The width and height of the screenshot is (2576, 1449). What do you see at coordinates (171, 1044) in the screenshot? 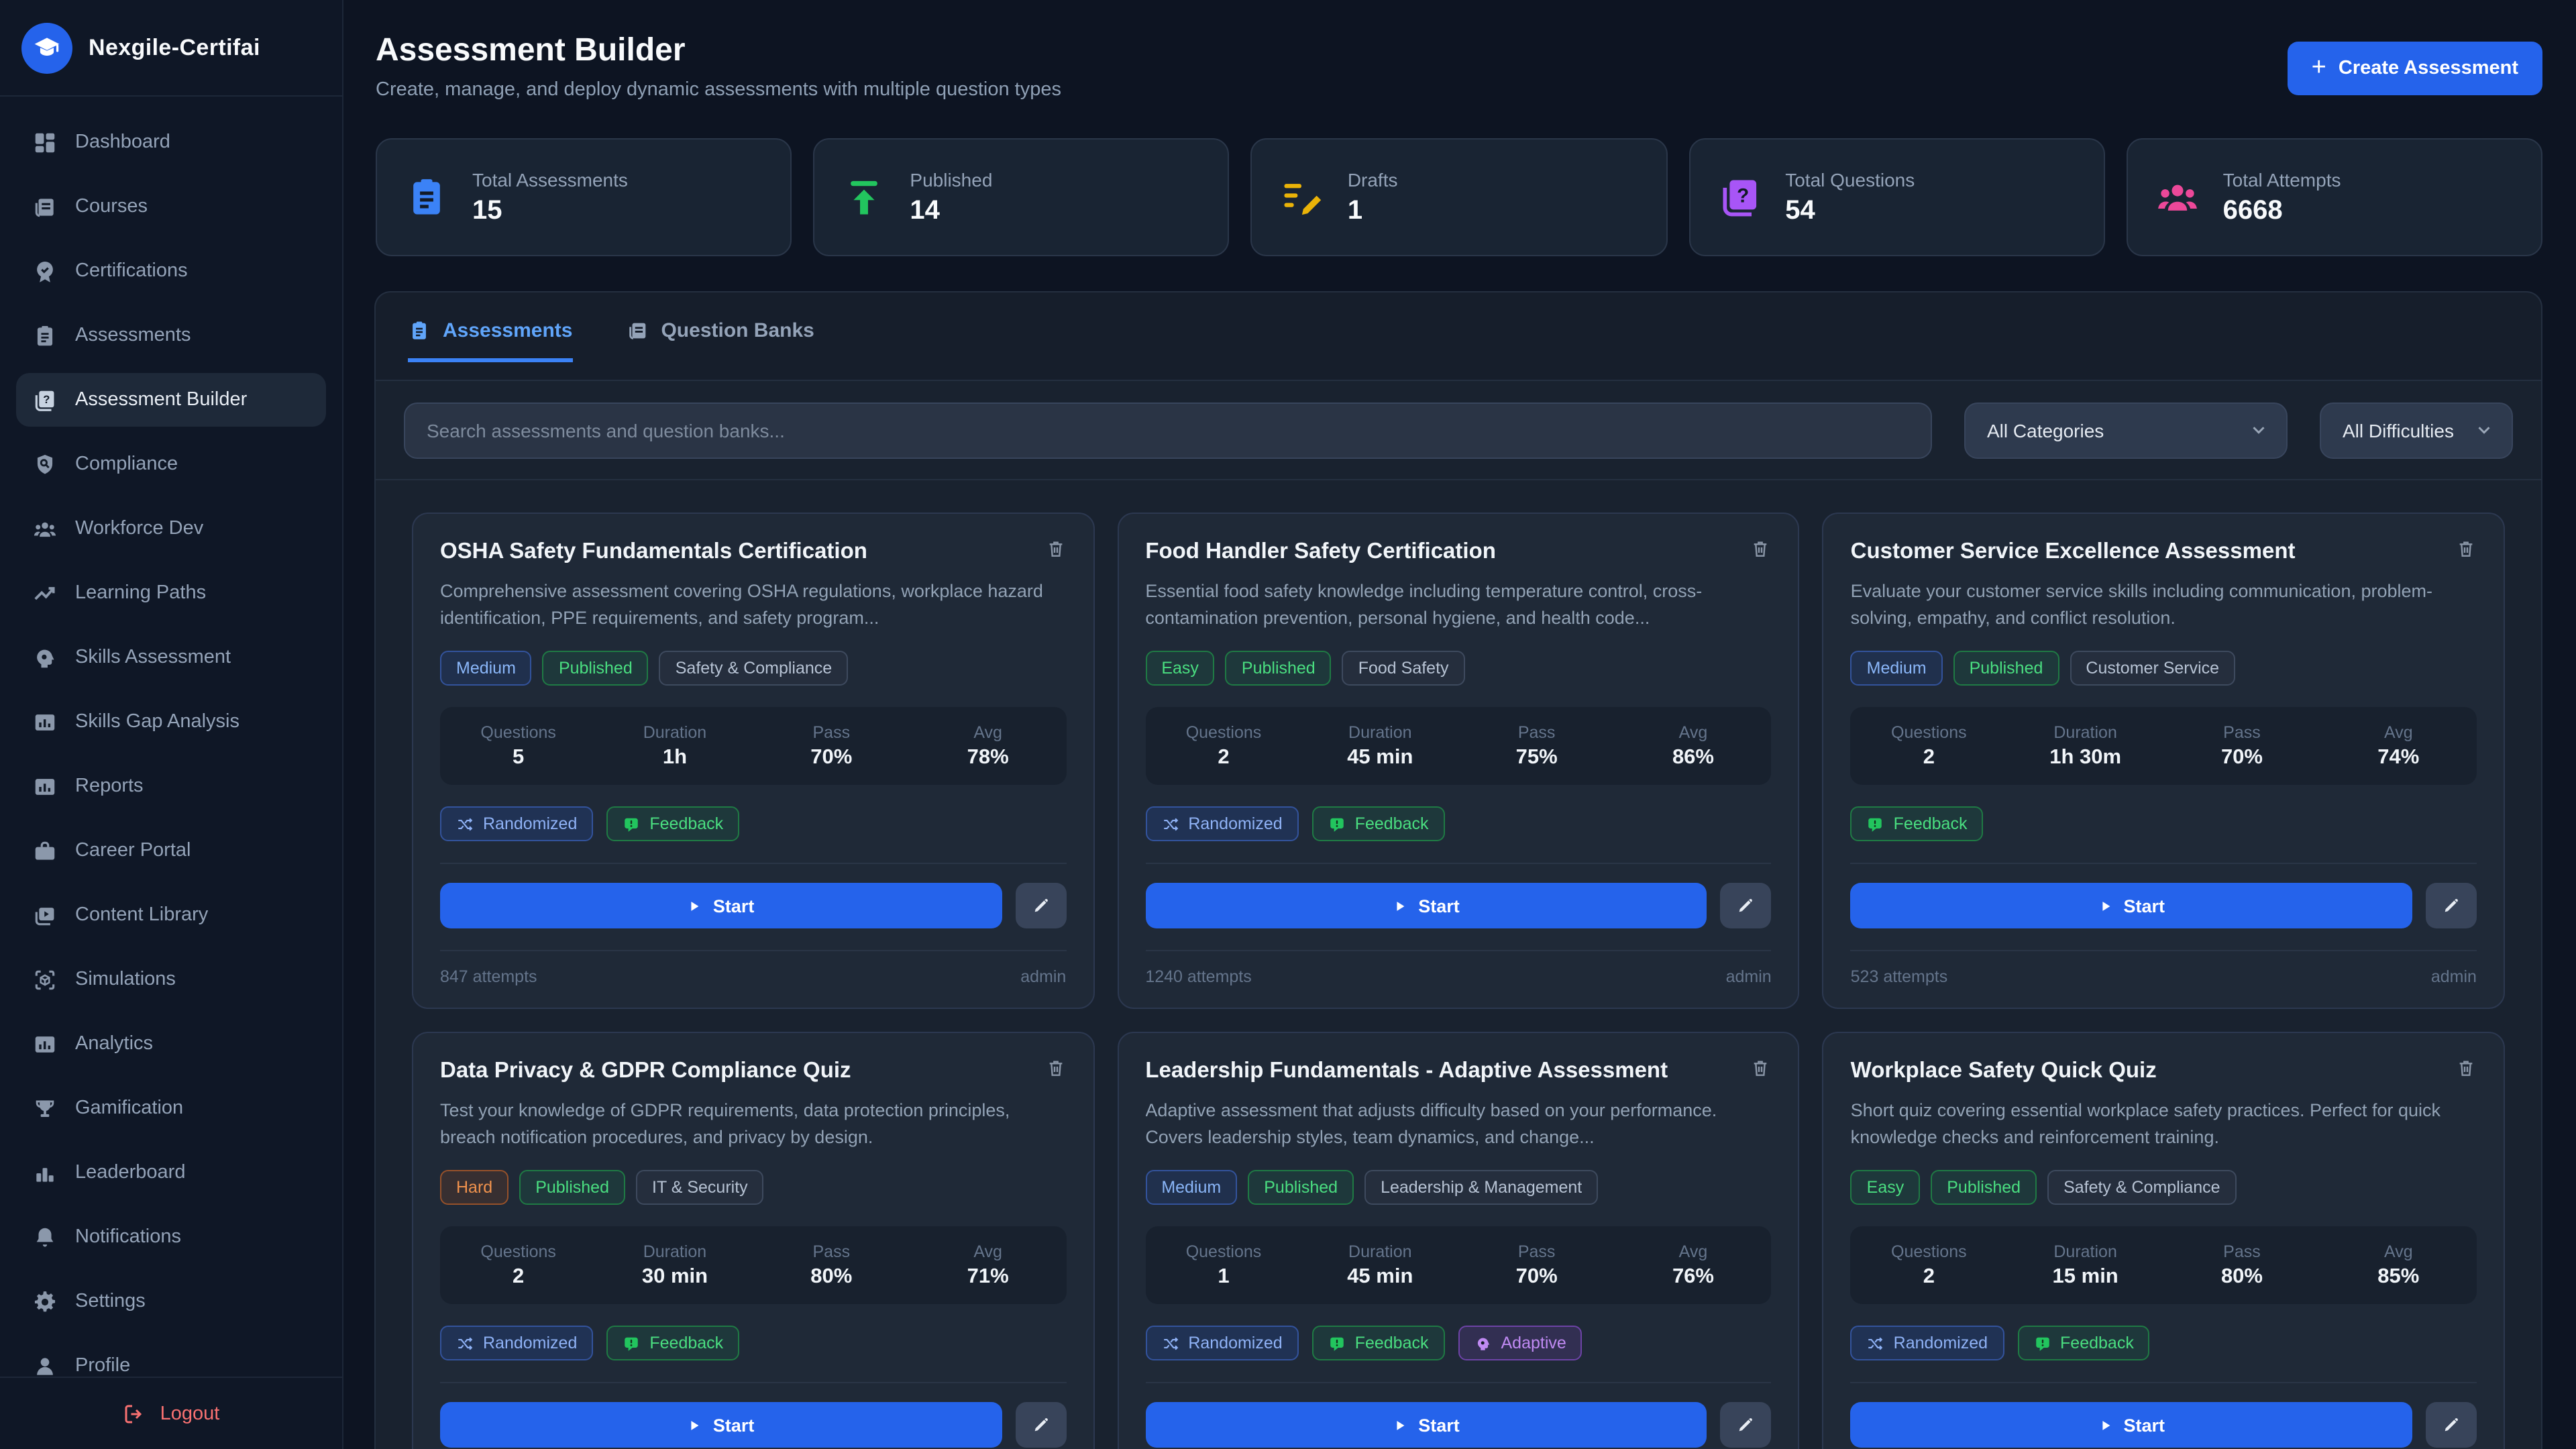
I see `sidebar-item-analytics: Analytics` at bounding box center [171, 1044].